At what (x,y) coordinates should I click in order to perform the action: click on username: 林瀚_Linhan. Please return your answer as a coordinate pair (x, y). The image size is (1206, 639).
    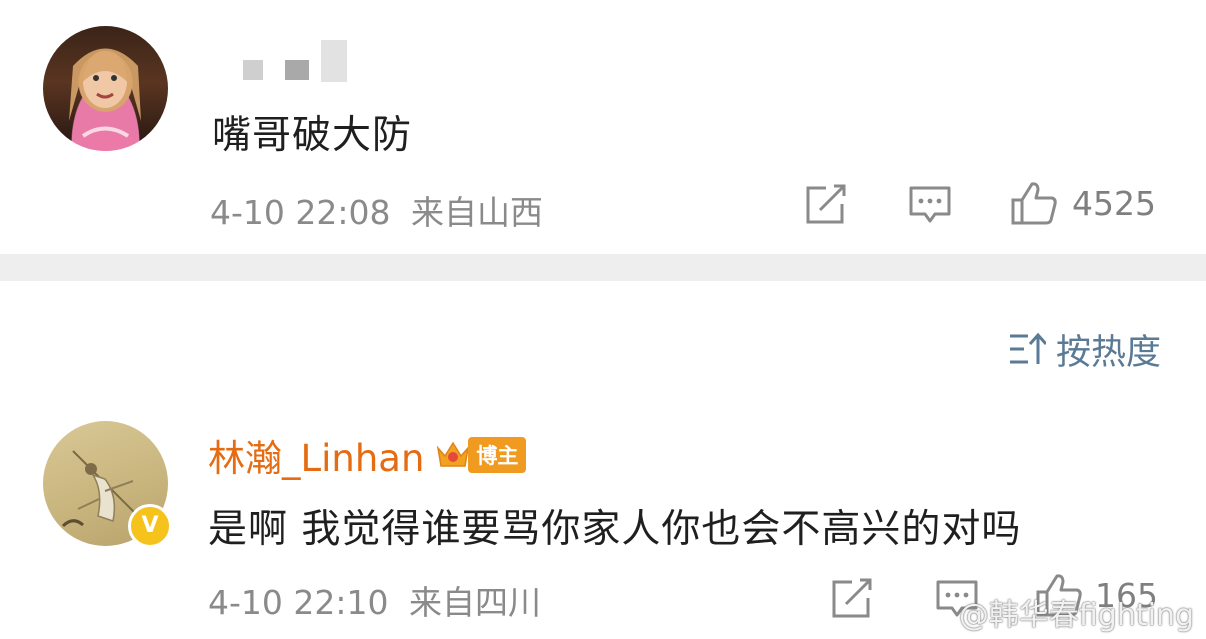
    Looking at the image, I should click on (316, 455).